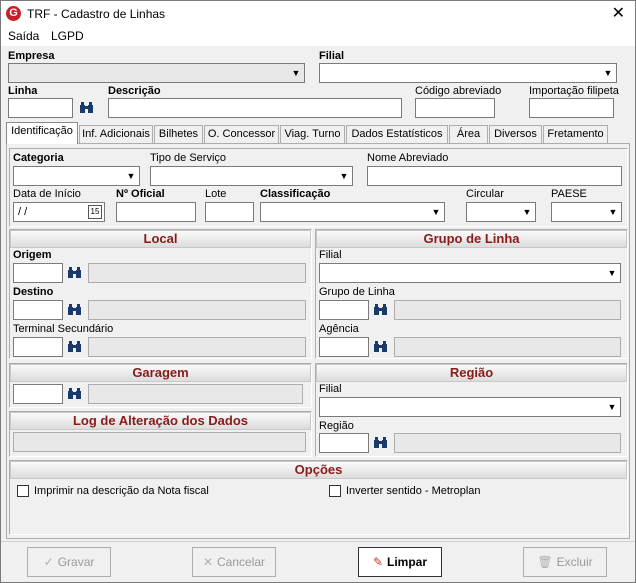  Describe the element at coordinates (160, 239) in the screenshot. I see `local-title: Local` at that location.